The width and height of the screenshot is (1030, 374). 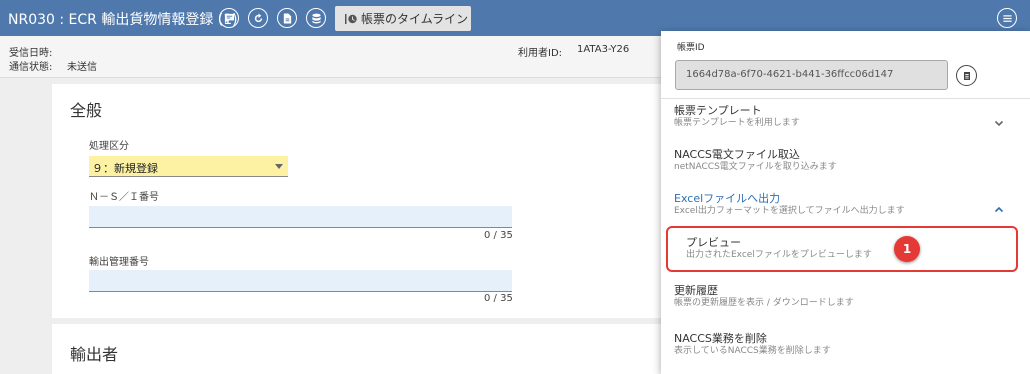 What do you see at coordinates (498, 235) in the screenshot?
I see `ns-number-counter: 0 / 35` at bounding box center [498, 235].